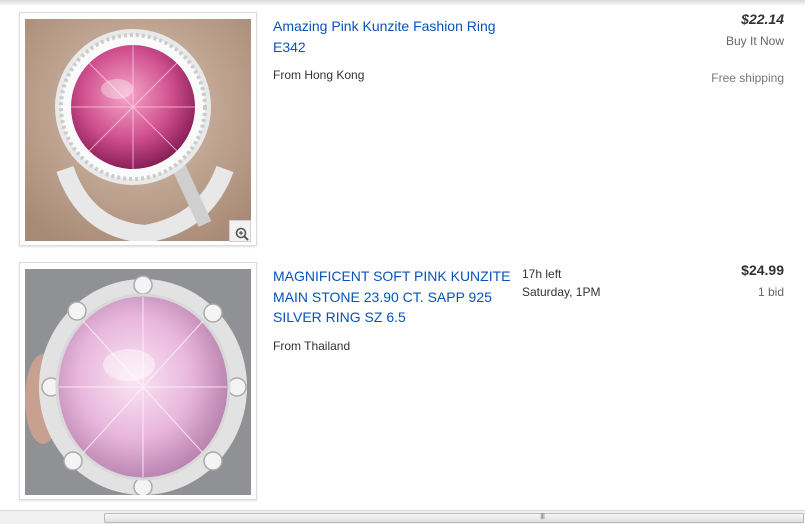 The height and width of the screenshot is (524, 805). I want to click on item-price: $22.14, so click(762, 19).